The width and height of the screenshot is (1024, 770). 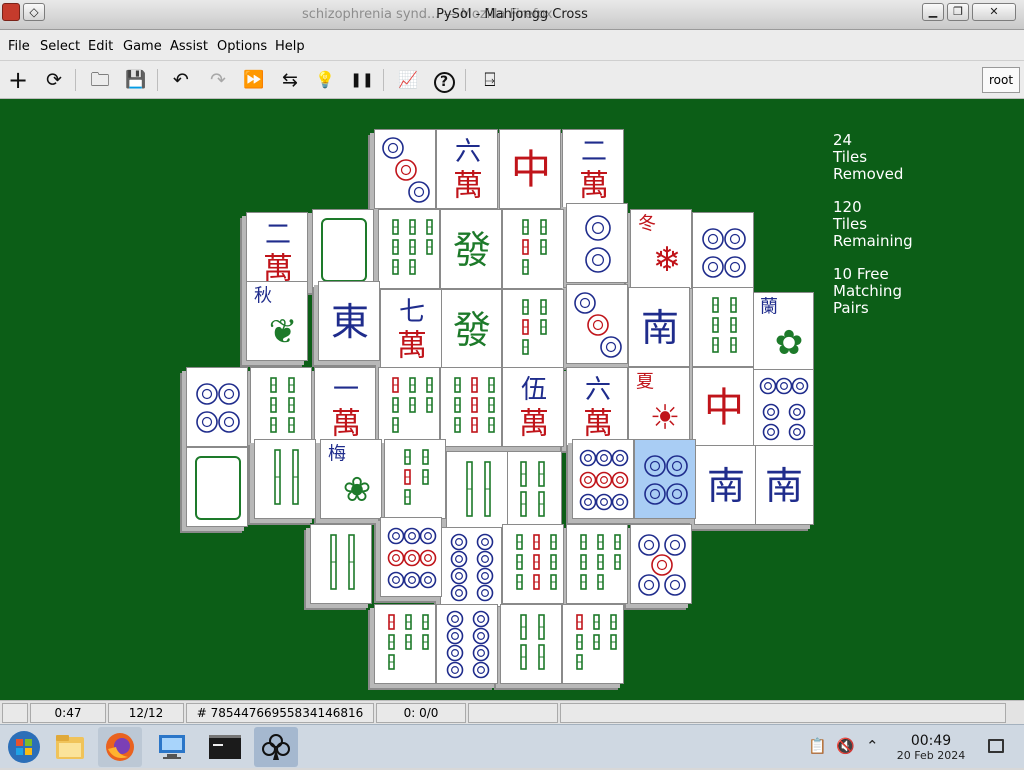 I want to click on menu-options: Options, so click(x=242, y=46).